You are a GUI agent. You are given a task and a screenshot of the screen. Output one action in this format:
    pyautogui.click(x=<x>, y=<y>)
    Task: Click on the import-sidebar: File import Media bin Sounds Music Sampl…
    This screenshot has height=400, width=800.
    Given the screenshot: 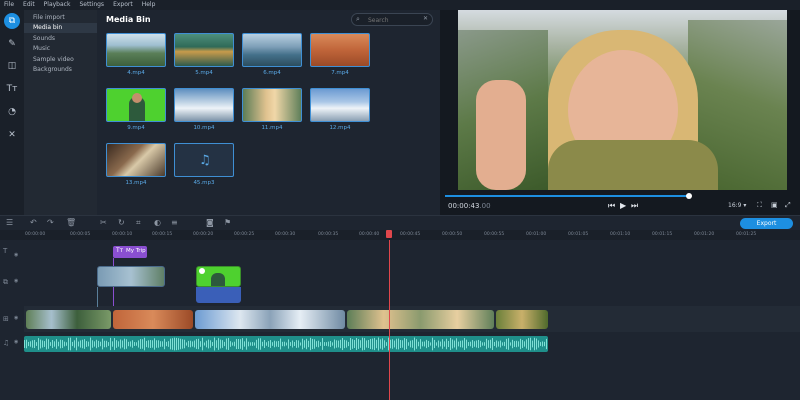 What is the action you would take?
    pyautogui.click(x=60, y=112)
    